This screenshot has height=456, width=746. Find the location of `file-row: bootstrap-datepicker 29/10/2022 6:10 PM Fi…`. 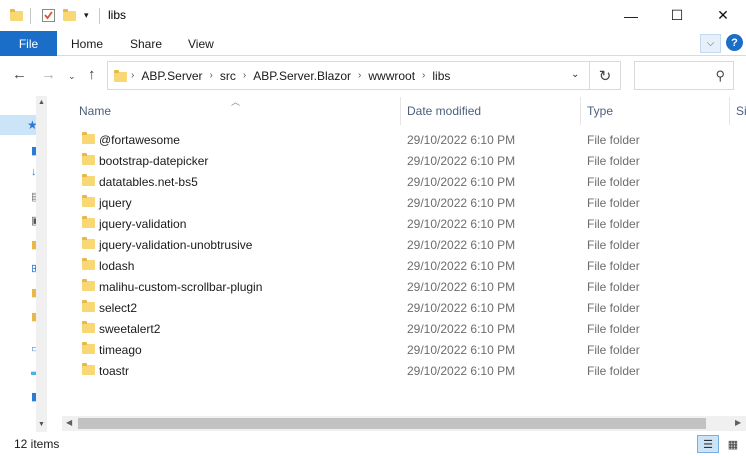

file-row: bootstrap-datepicker 29/10/2022 6:10 PM Fi… is located at coordinates (404, 160).